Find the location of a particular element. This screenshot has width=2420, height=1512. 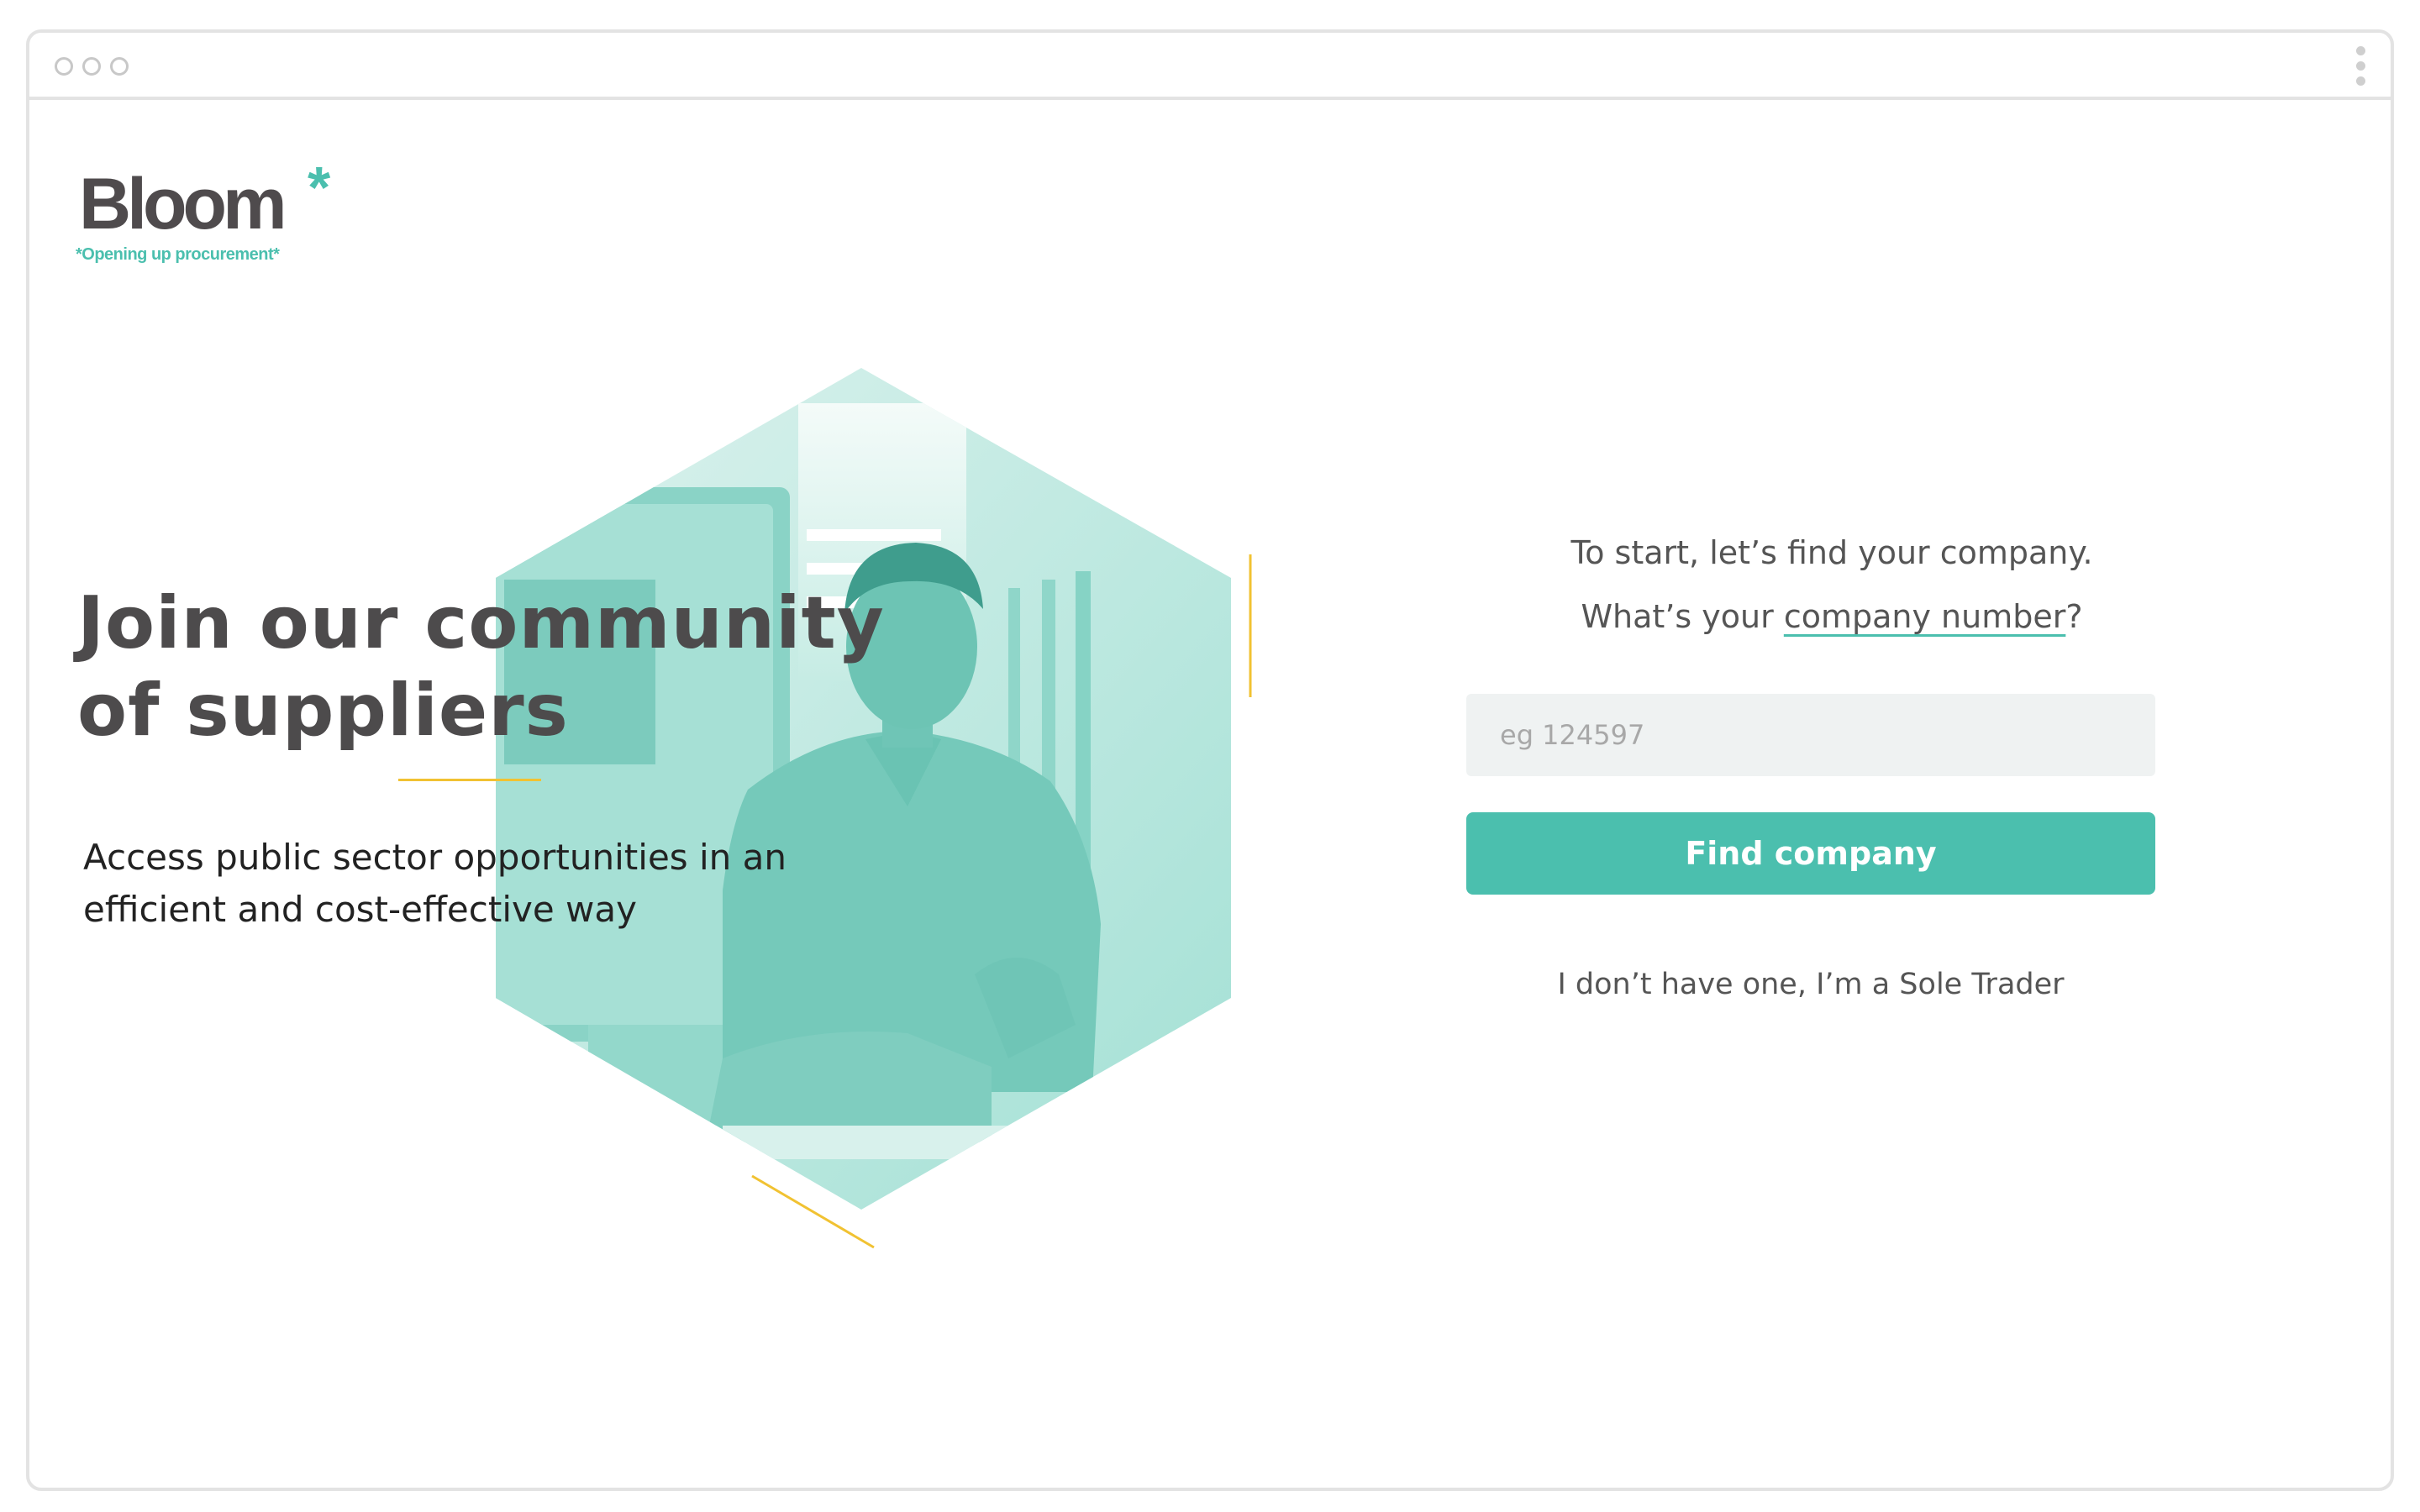

intro-line-2: What’s your company number? is located at coordinates (1832, 616).